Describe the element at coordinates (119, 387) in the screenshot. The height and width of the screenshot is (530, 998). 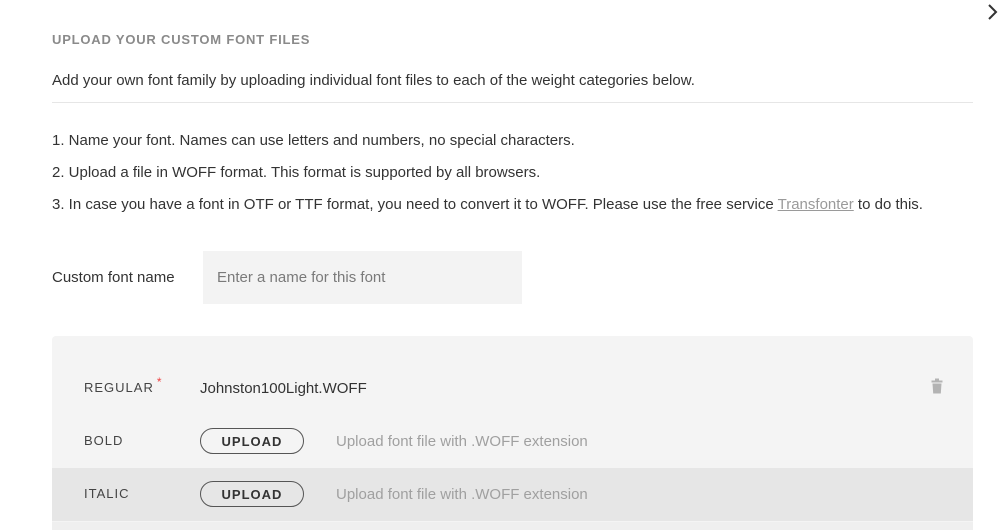
I see `weight-label-regular-text: REGULAR` at that location.